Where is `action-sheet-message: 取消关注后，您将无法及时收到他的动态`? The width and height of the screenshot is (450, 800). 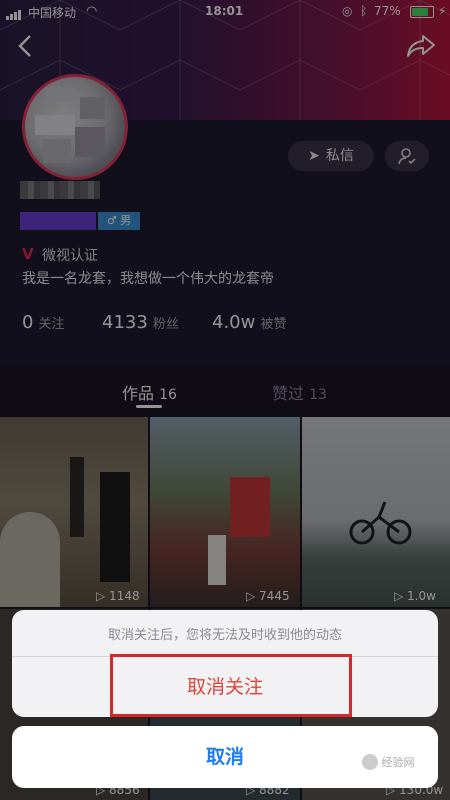
action-sheet-message: 取消关注后，您将无法及时收到他的动态 is located at coordinates (224, 635).